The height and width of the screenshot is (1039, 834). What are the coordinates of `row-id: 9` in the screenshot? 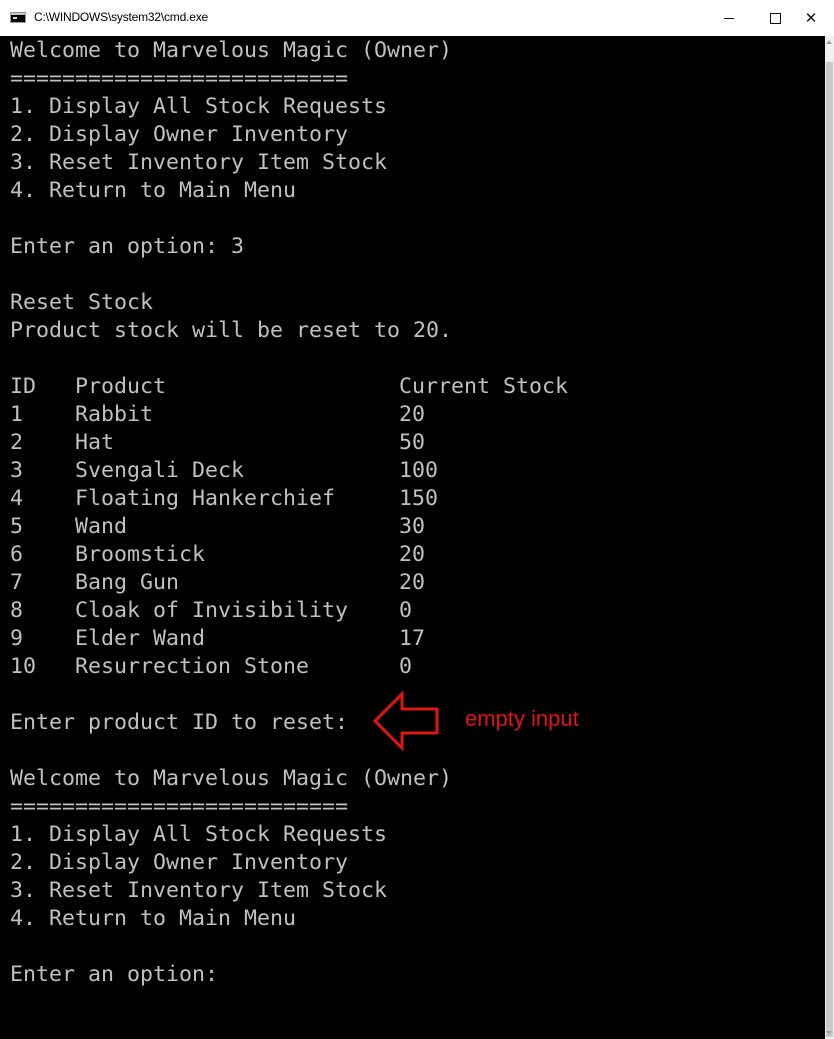 It's located at (17, 638).